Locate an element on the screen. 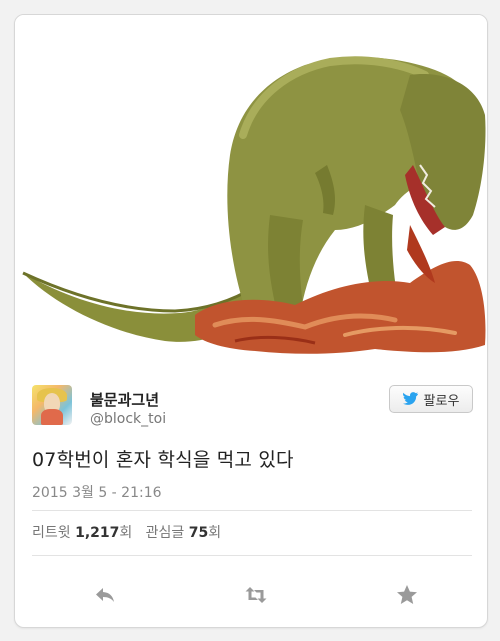 Image resolution: width=500 pixels, height=641 pixels. tweet-actions is located at coordinates (251, 596).